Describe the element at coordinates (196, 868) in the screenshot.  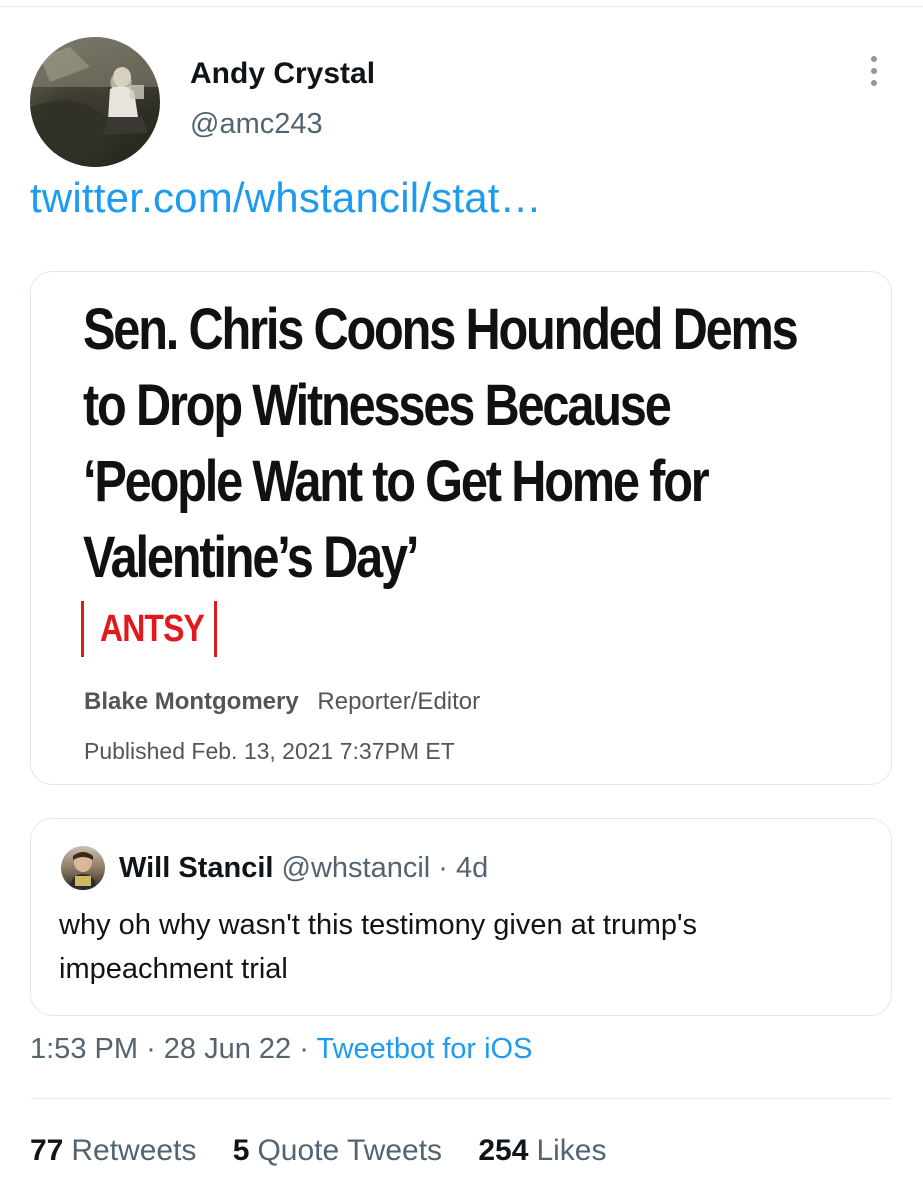
I see `quoted-author-name: Will Stancil` at that location.